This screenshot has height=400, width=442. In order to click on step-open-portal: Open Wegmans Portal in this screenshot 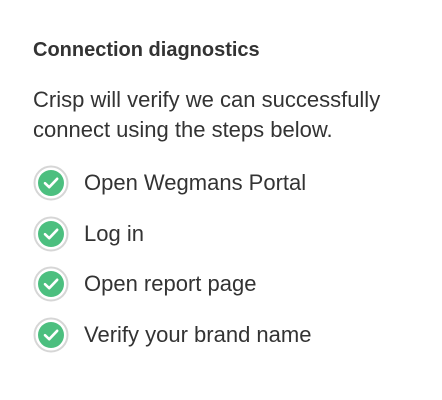, I will do `click(237, 183)`.